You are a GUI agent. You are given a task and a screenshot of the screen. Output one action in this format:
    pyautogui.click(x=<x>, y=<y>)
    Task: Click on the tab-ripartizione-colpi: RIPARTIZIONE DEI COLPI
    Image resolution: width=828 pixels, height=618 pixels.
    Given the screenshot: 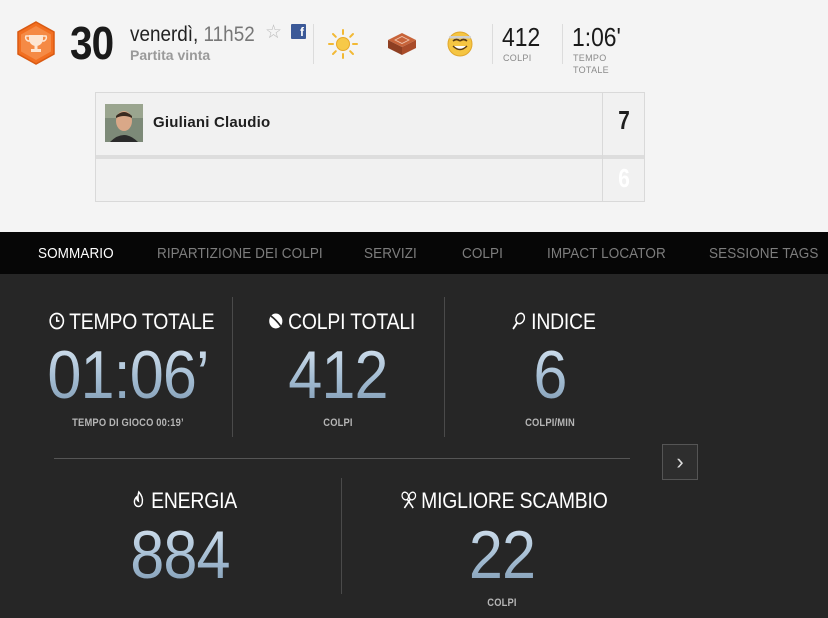 What is the action you would take?
    pyautogui.click(x=240, y=253)
    